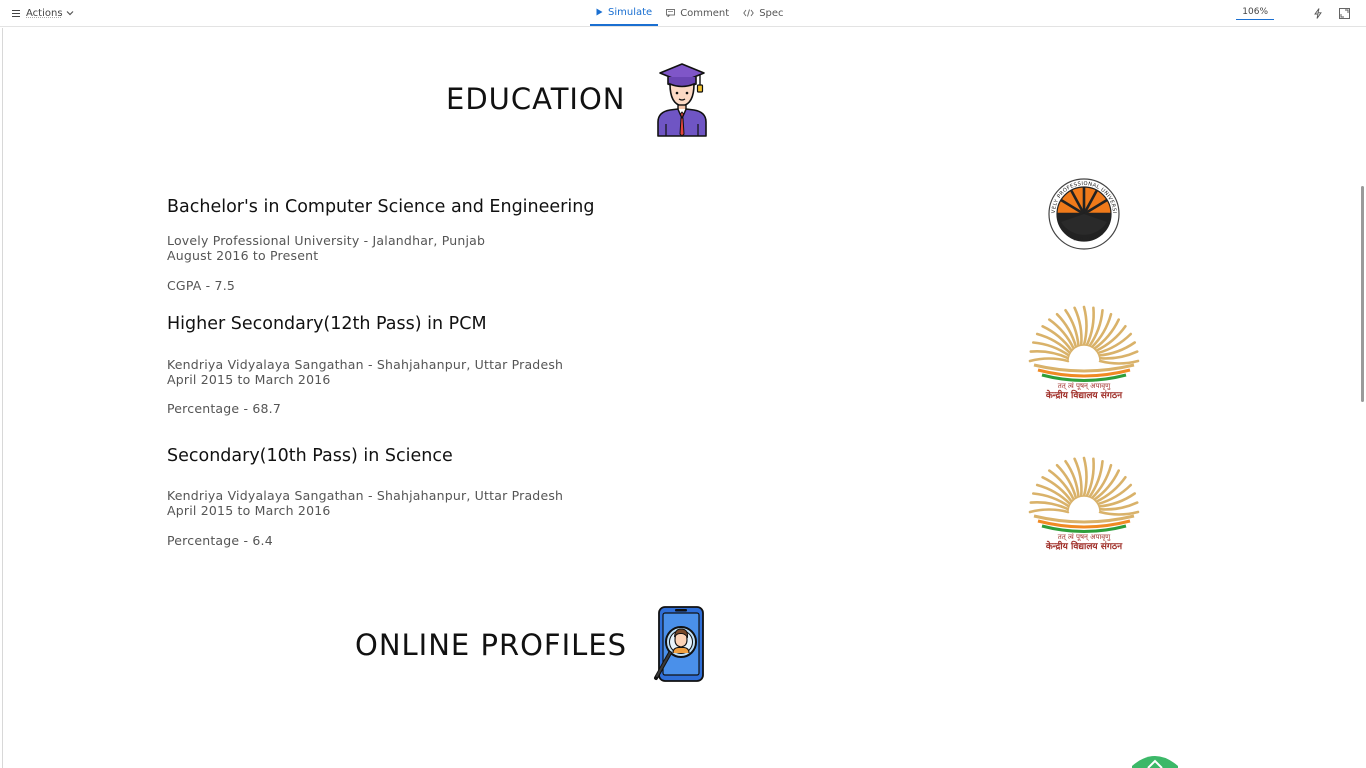 The image size is (1366, 768). Describe the element at coordinates (69, 13) in the screenshot. I see `chevron-down-icon` at that location.